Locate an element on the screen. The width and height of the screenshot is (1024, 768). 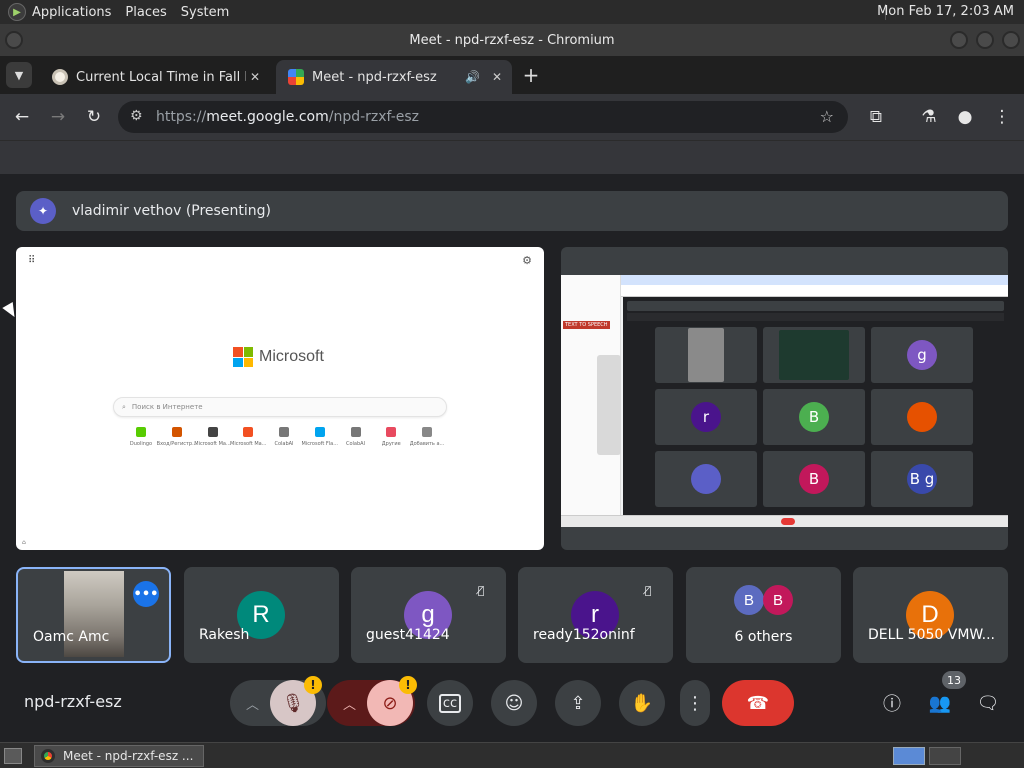
participant-name: Oamc Amc is located at coordinates (71, 637).